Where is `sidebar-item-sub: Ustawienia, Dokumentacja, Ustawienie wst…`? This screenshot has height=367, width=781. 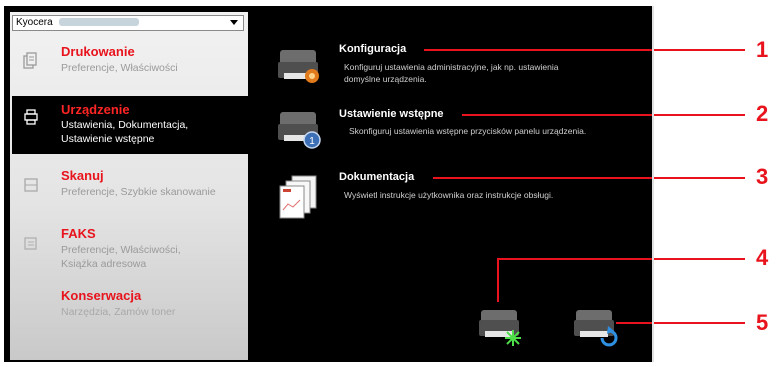
sidebar-item-sub: Ustawienia, Dokumentacja, Ustawienie wst… is located at coordinates (125, 132).